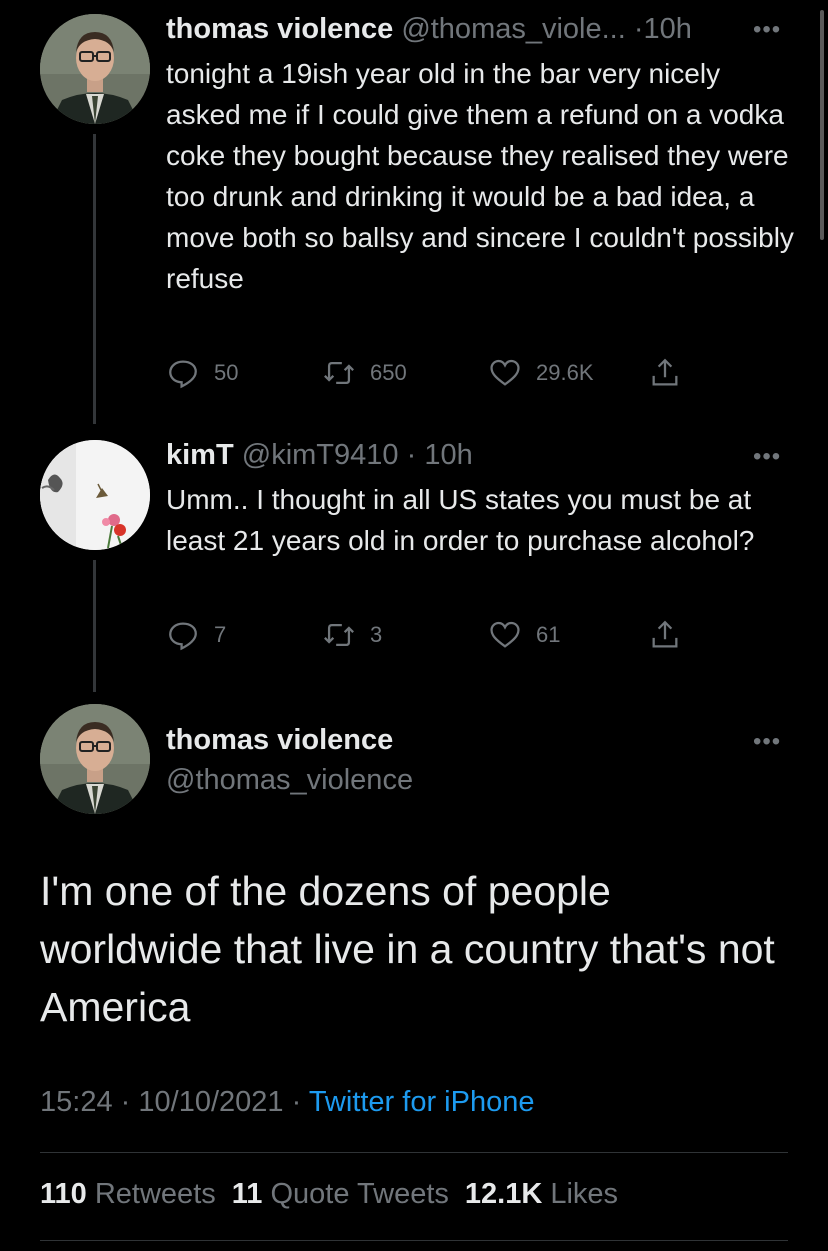 The image size is (828, 1251). I want to click on tweet-meta: 15:24 · 10/10/2021 · Twitter for iPhone, so click(287, 1102).